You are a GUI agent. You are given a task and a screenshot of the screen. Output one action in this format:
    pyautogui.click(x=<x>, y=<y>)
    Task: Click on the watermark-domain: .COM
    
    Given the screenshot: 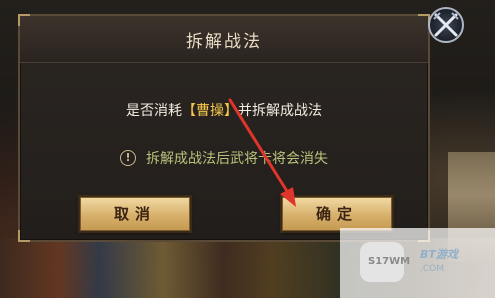 What is the action you would take?
    pyautogui.click(x=432, y=269)
    